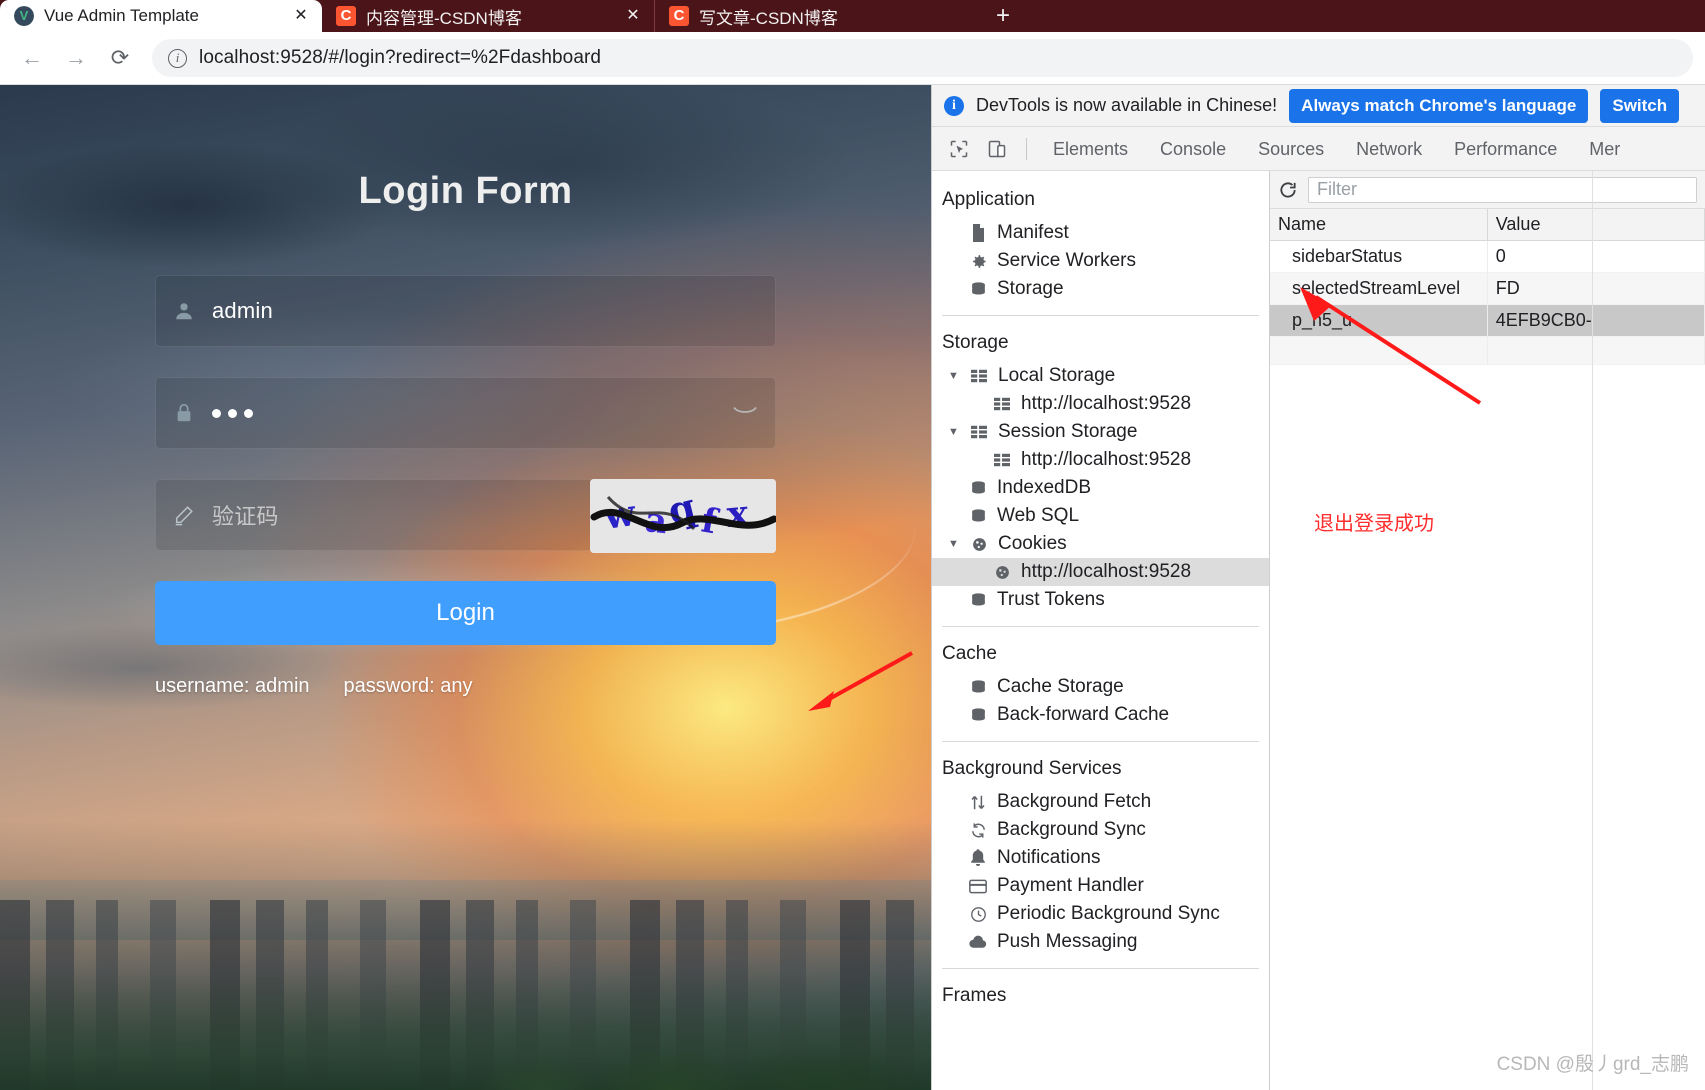  I want to click on tree-item-payment-handler: Payment Handler, so click(1100, 886).